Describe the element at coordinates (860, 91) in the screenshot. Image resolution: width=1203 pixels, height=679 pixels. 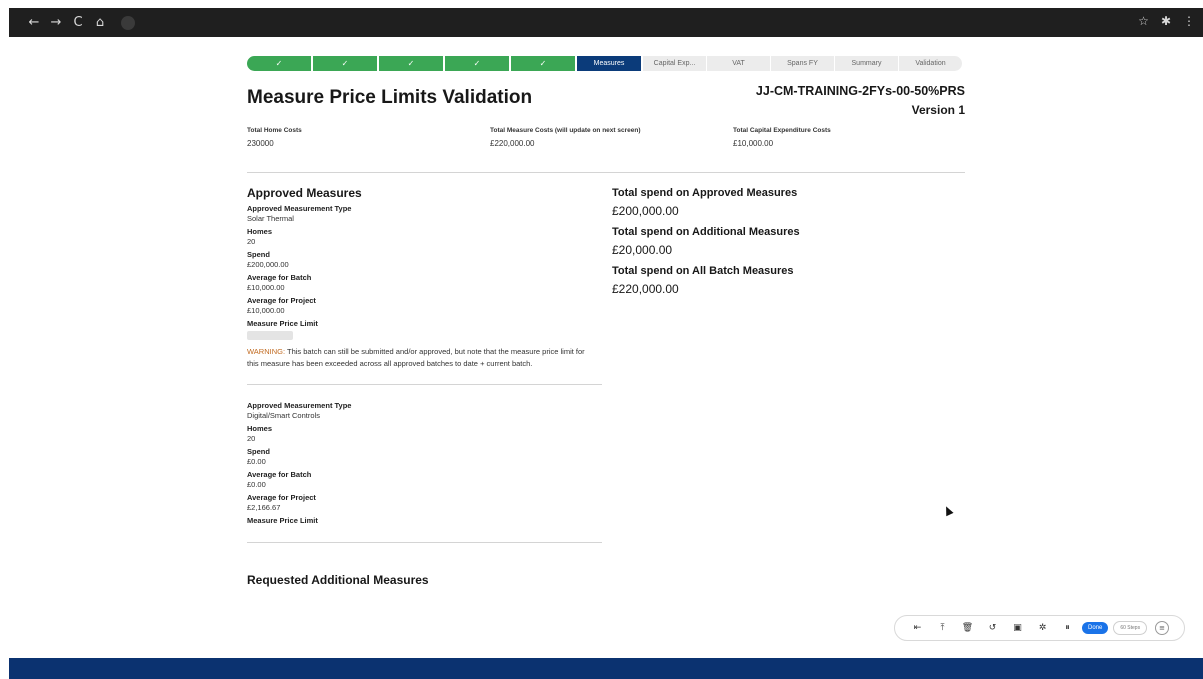
I see `record-name: JJ-CM-TRAINING-2FYs-00-50%PRS` at that location.